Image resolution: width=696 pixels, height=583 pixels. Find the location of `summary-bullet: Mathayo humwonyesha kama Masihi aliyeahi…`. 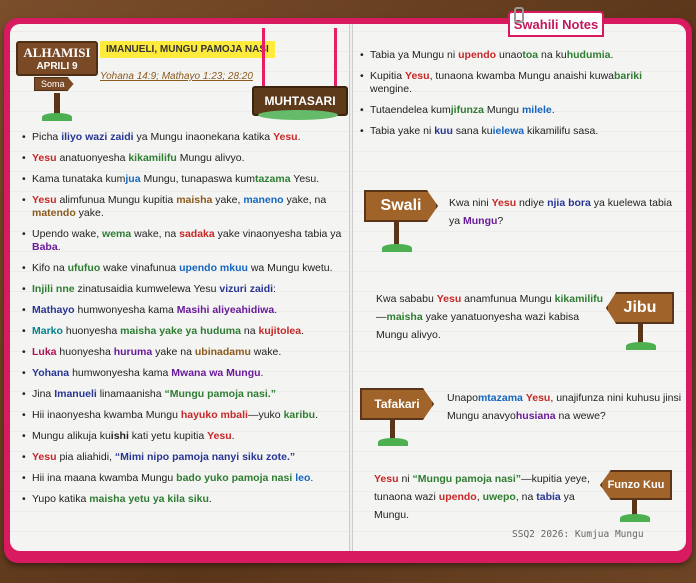

summary-bullet: Mathayo humwonyesha kama Masihi aliyeahi… is located at coordinates (185, 310).